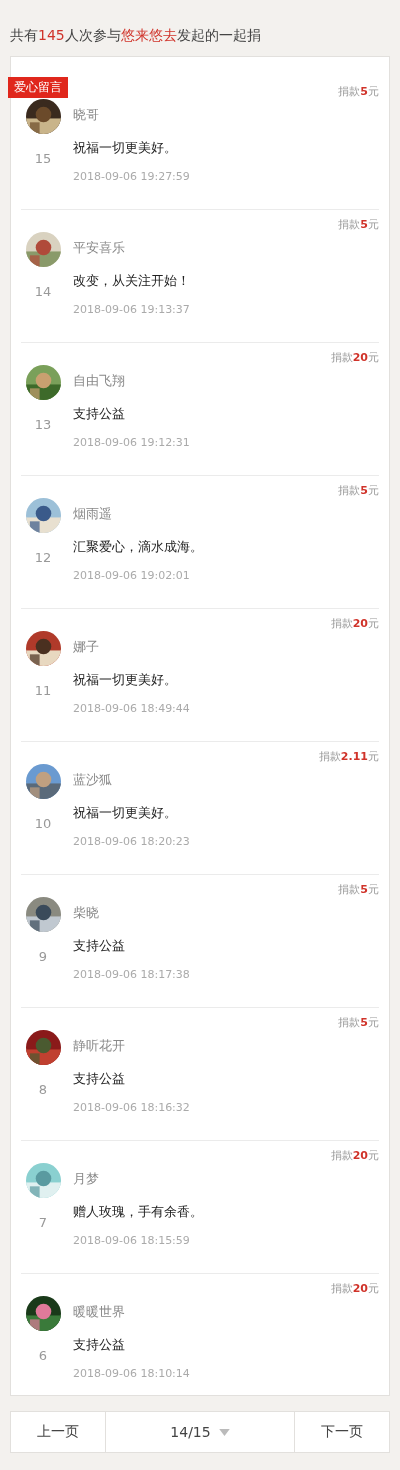  I want to click on timestamp: 2018-09-06 18:15:59, so click(132, 1241).